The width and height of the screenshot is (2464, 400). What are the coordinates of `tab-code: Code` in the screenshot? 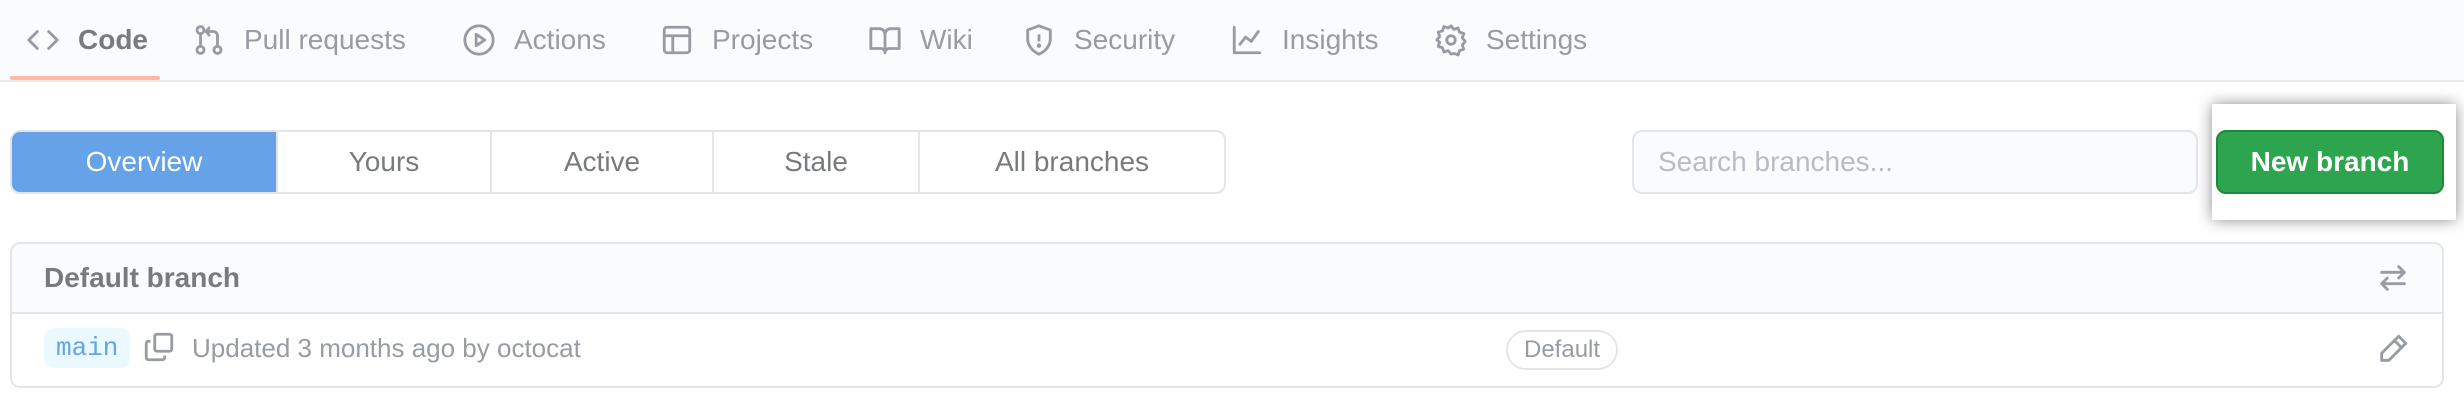 It's located at (87, 40).